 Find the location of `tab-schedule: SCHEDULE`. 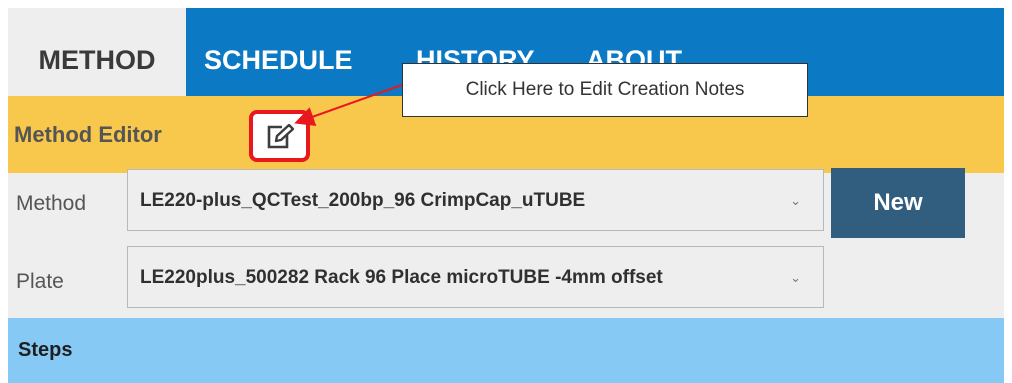

tab-schedule: SCHEDULE is located at coordinates (278, 52).